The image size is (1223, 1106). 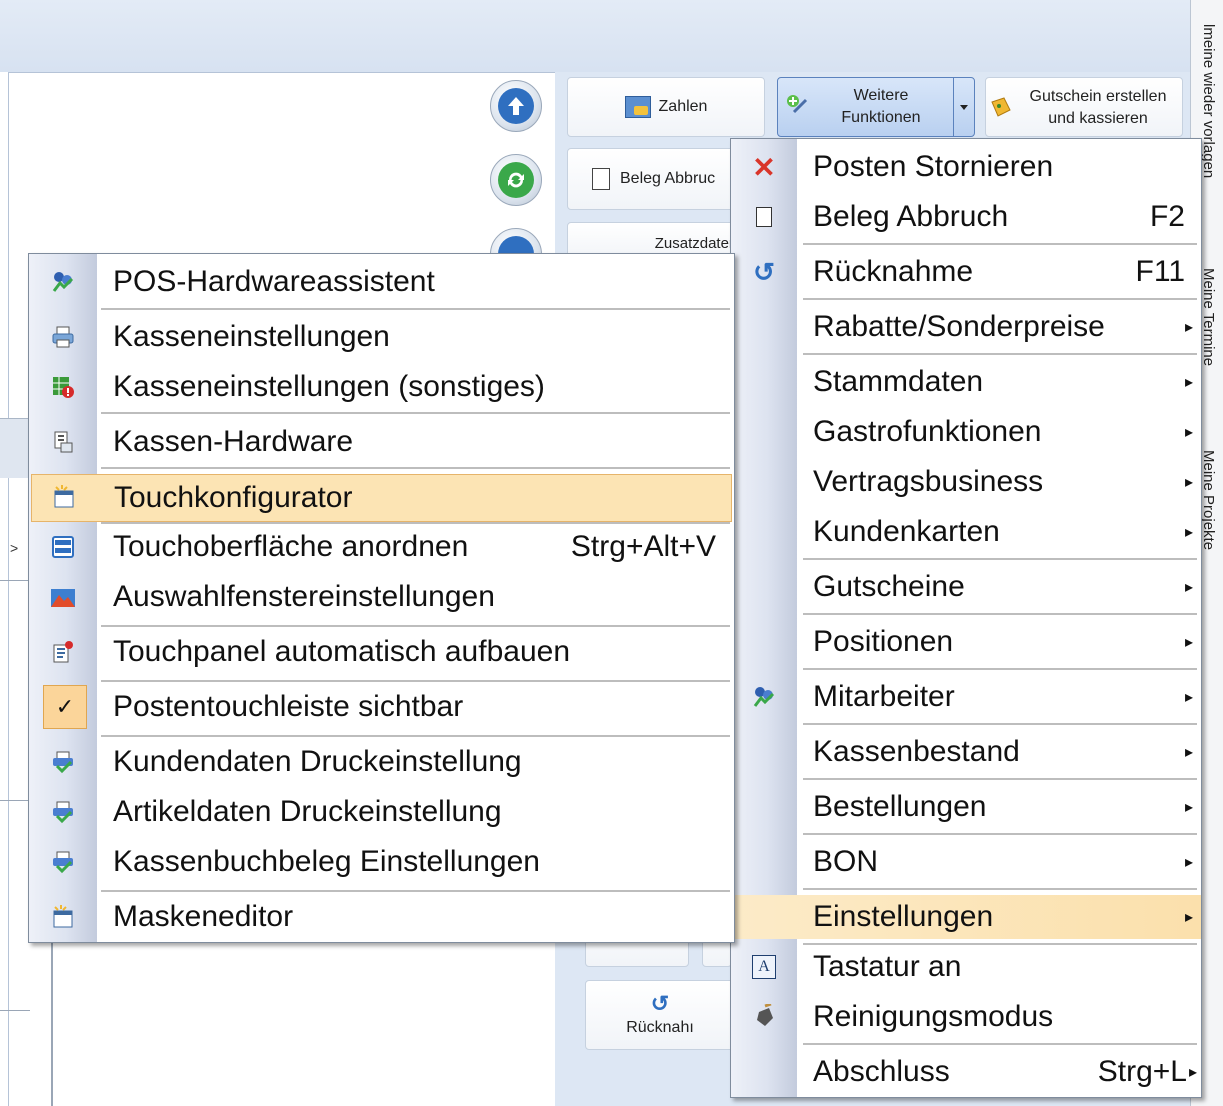 I want to click on menu-item-label: Rabatte/Sonderpreise, so click(x=959, y=326).